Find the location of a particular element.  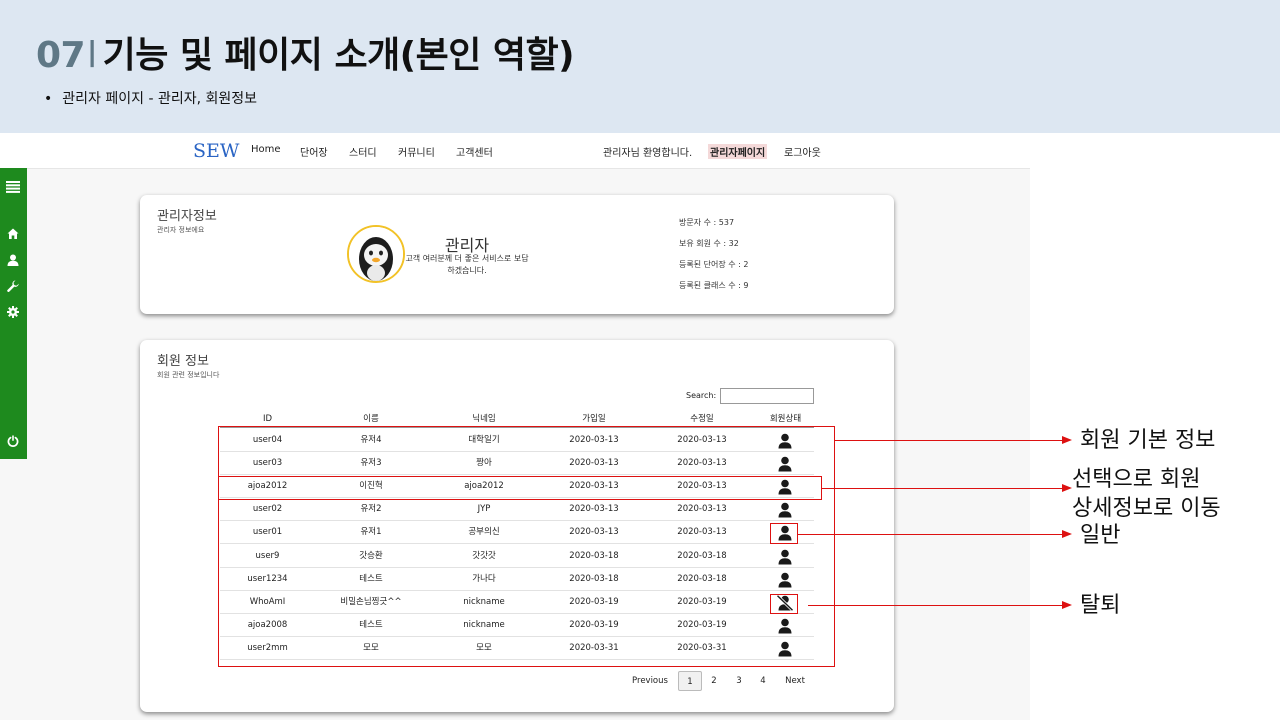

menu-icon is located at coordinates (13, 187).